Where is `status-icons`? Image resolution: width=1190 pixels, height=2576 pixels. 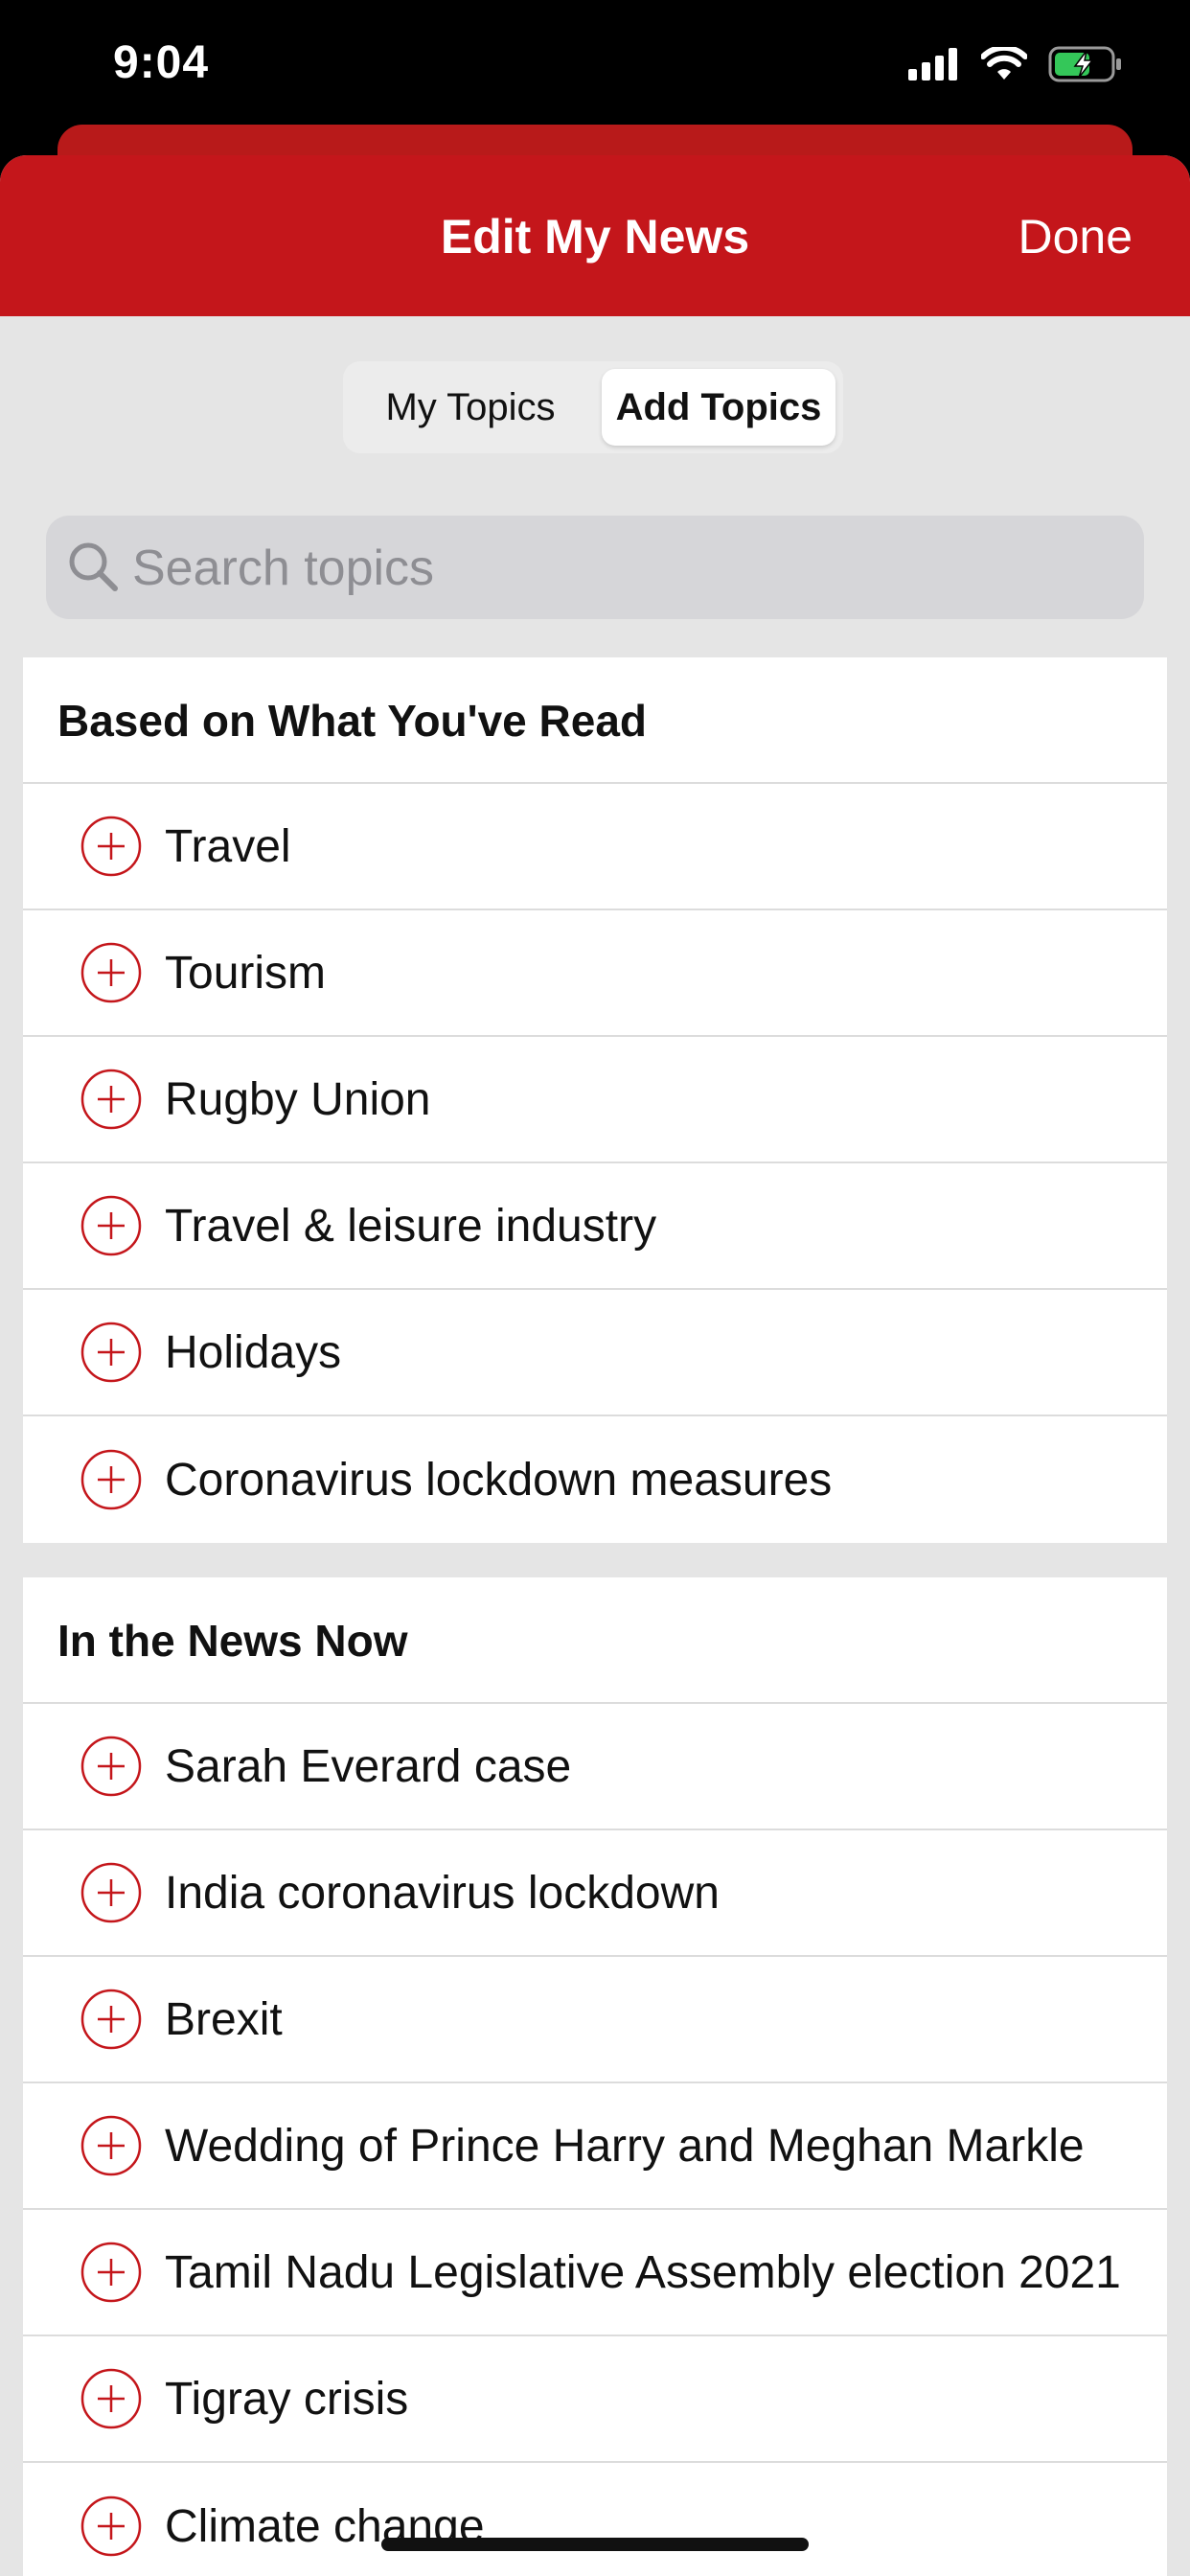 status-icons is located at coordinates (1015, 64).